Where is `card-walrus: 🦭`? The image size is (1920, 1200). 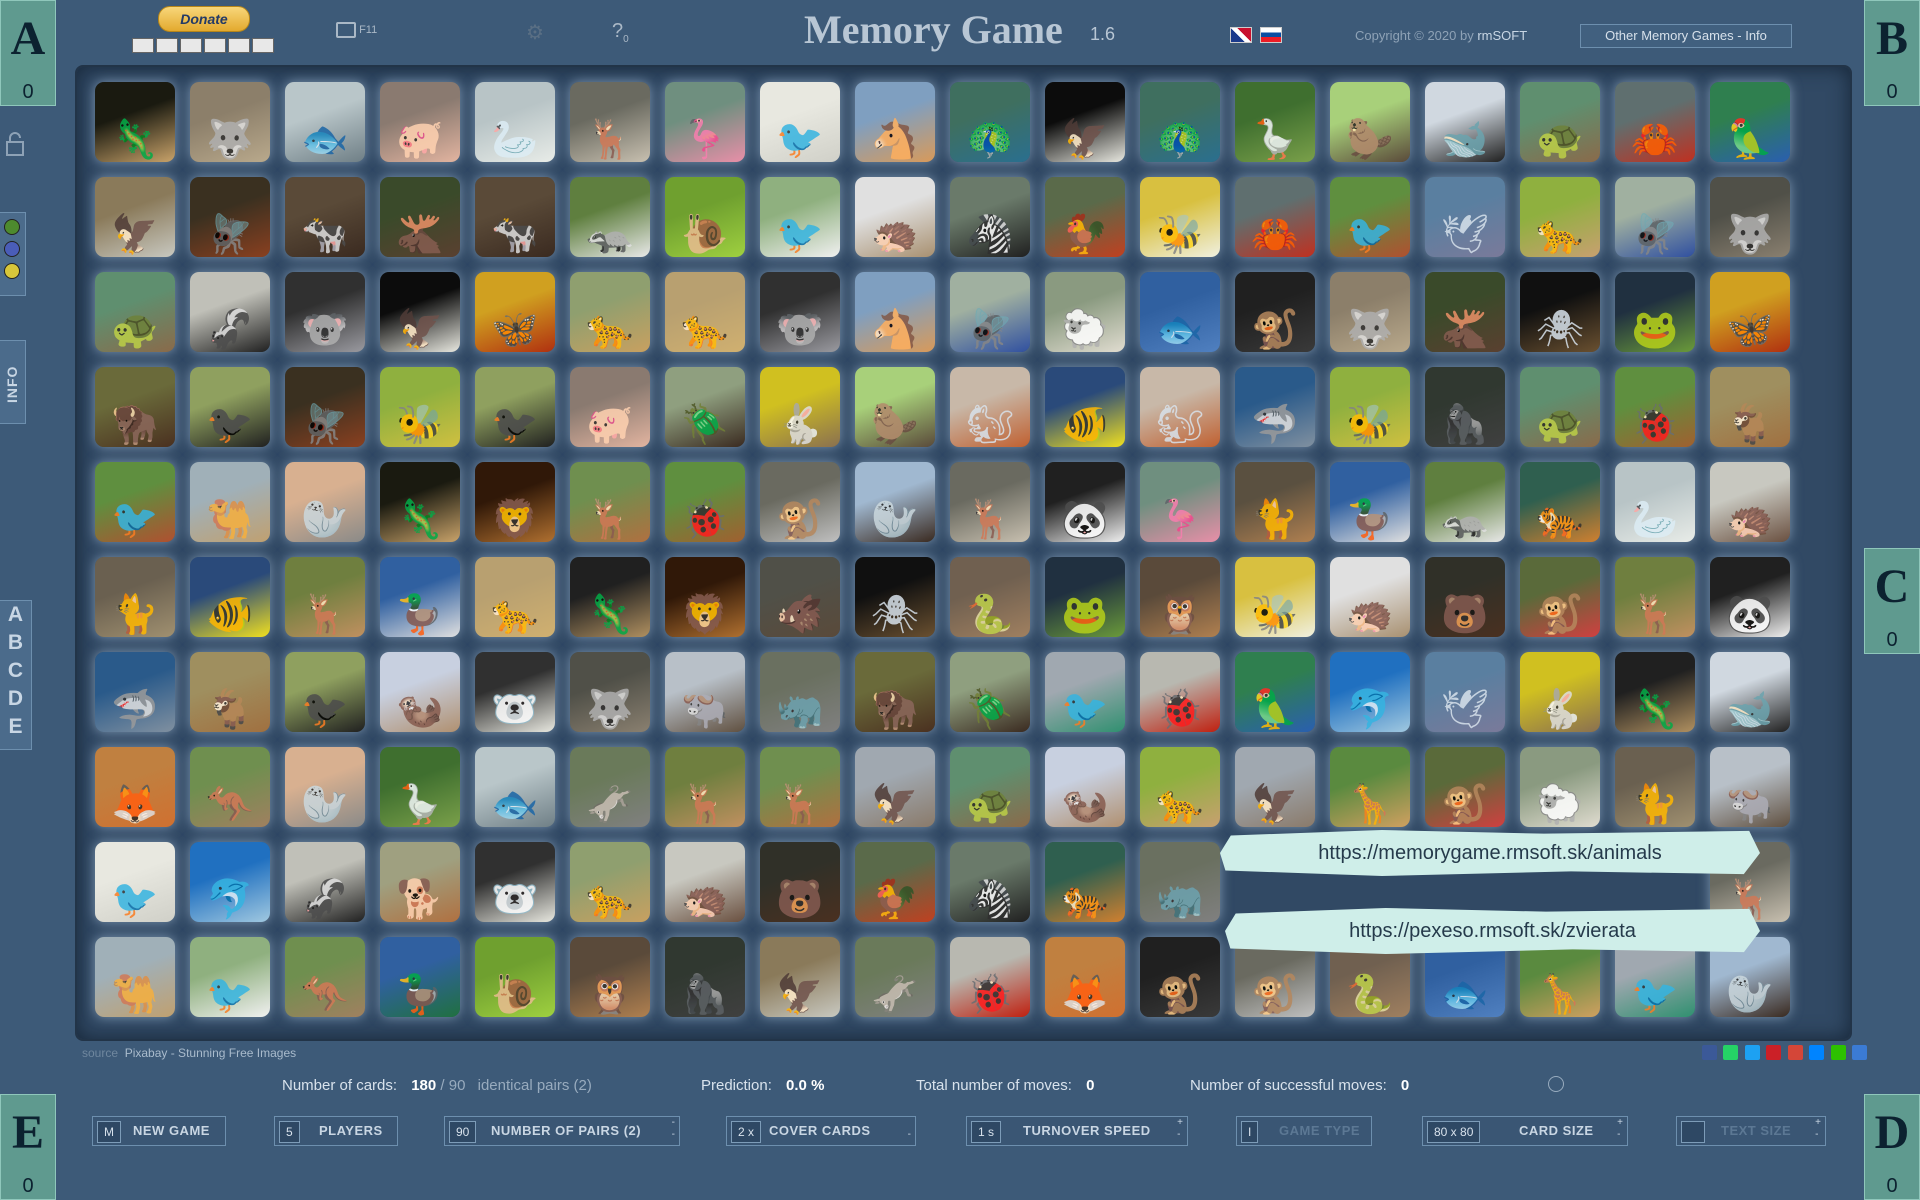
card-walrus: 🦭 is located at coordinates (895, 502).